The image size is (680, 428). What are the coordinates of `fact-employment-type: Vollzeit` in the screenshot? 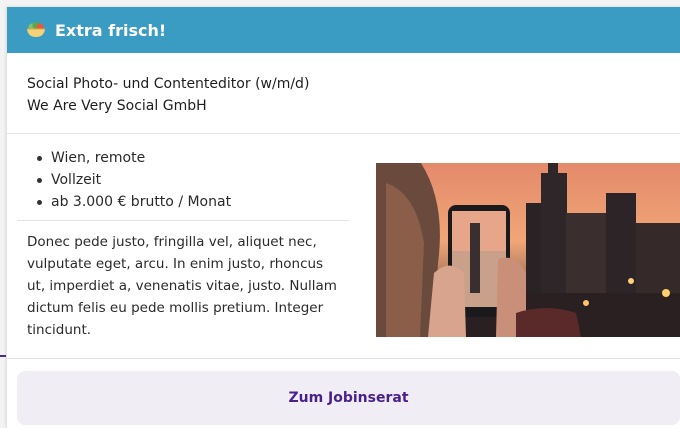 It's located at (193, 180).